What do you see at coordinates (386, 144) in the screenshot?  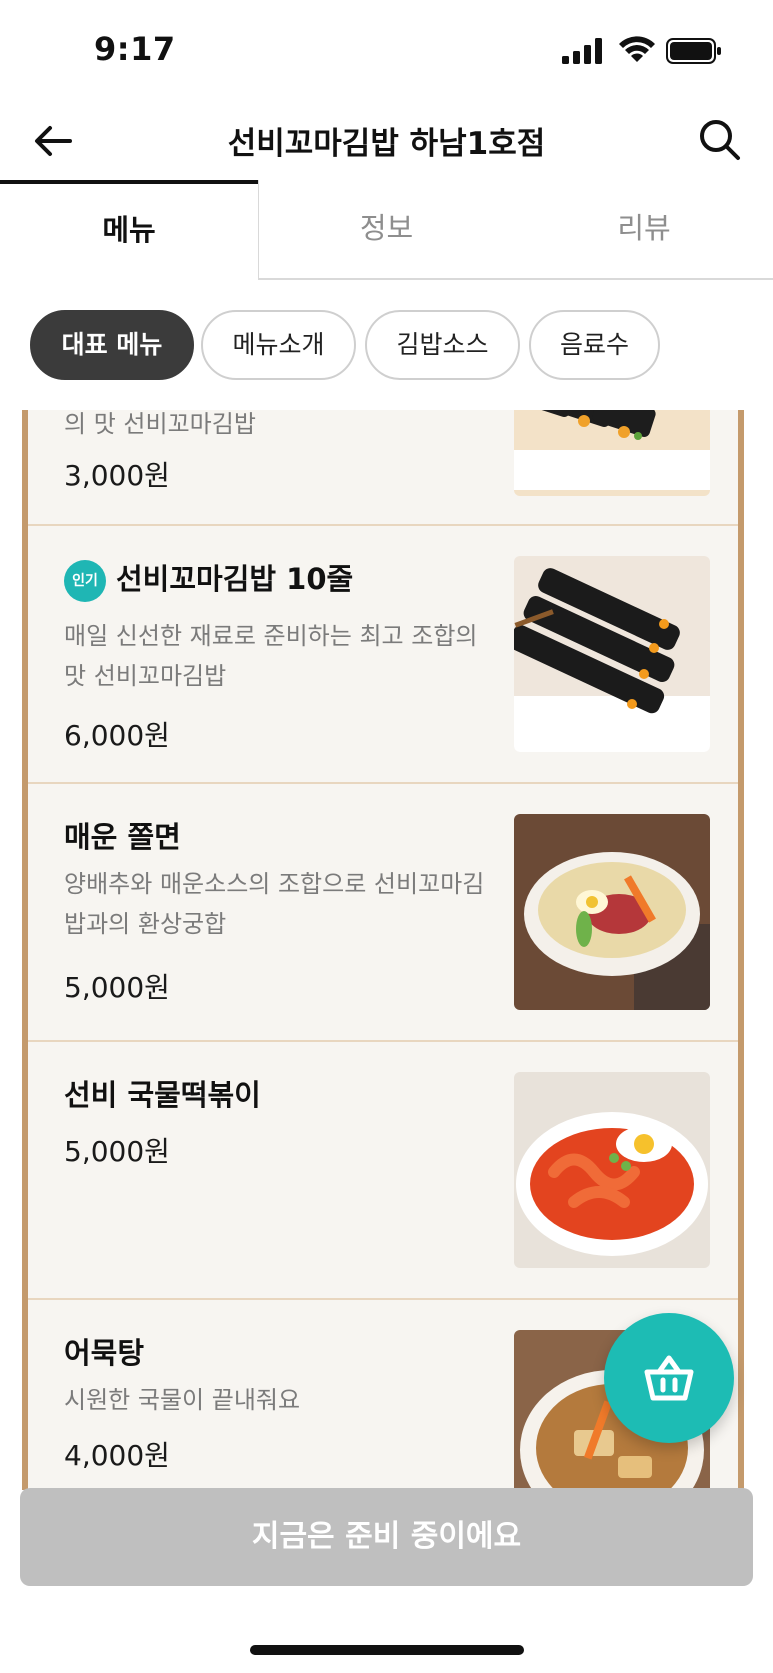 I see `store-title: 선비꼬마김밥 하남1호점` at bounding box center [386, 144].